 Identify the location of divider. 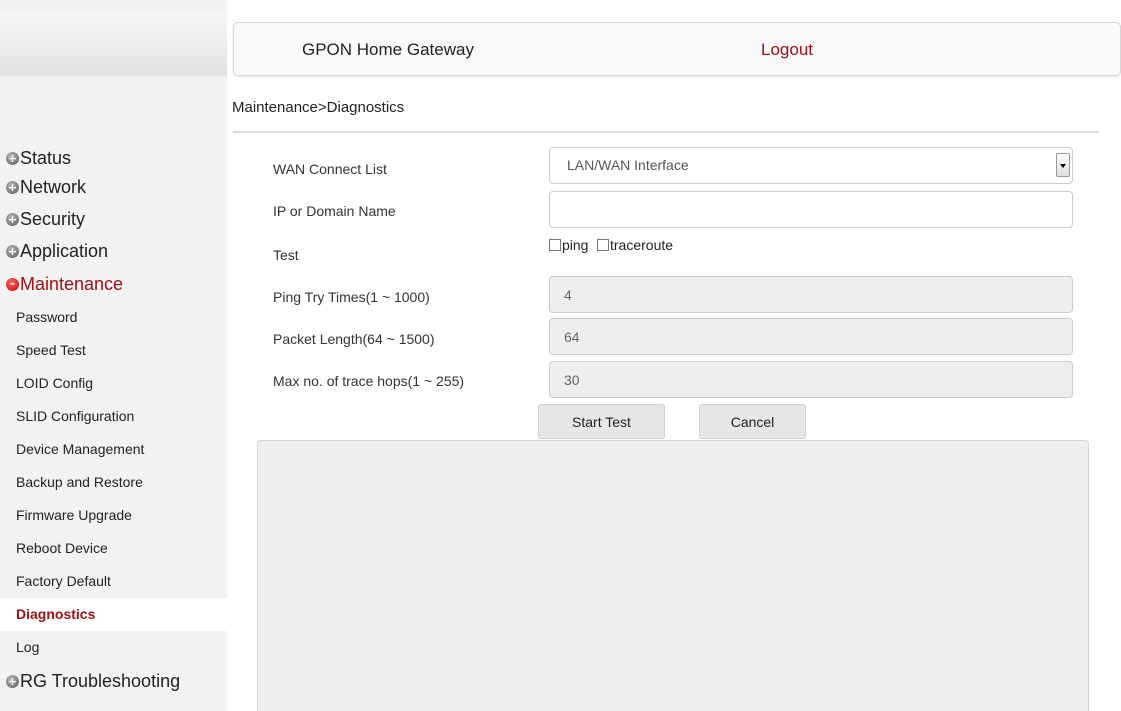
(666, 132).